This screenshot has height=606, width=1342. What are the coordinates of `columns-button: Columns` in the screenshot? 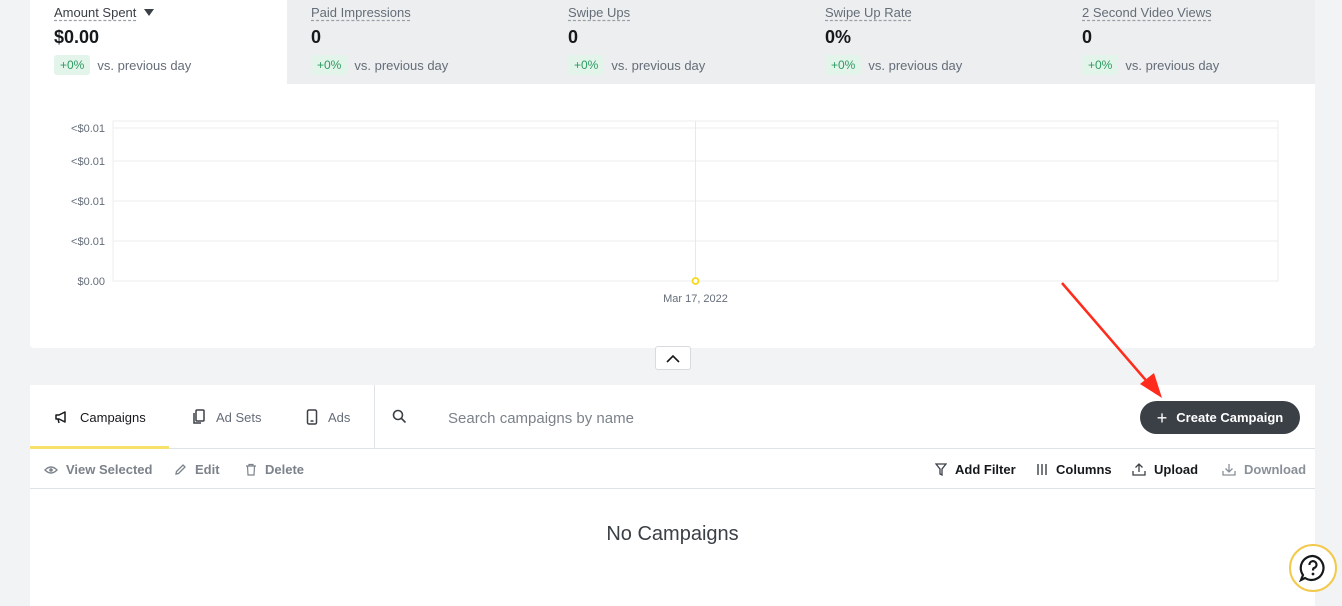 It's located at (1074, 469).